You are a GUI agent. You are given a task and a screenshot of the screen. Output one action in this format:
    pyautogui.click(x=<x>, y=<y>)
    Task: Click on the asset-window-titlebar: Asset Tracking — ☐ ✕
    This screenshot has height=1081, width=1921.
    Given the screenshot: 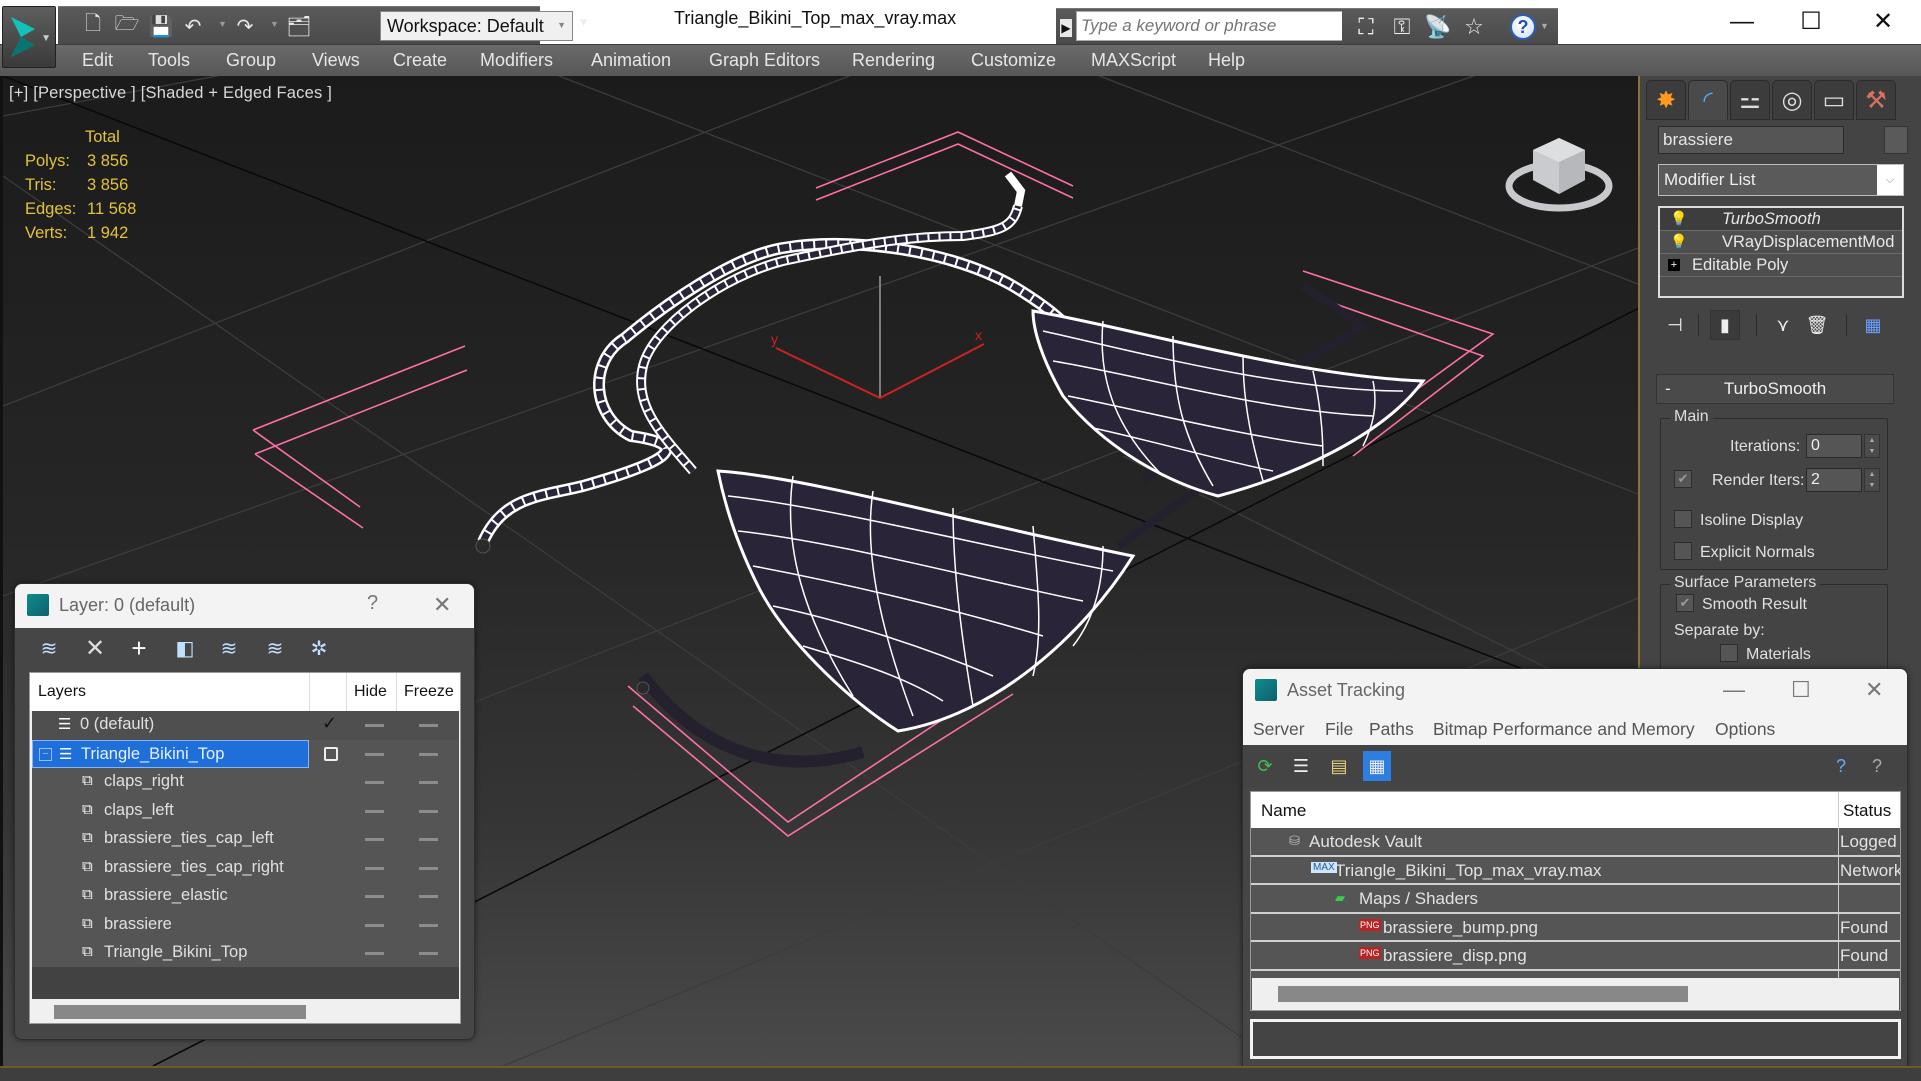 What is the action you would take?
    pyautogui.click(x=1575, y=691)
    